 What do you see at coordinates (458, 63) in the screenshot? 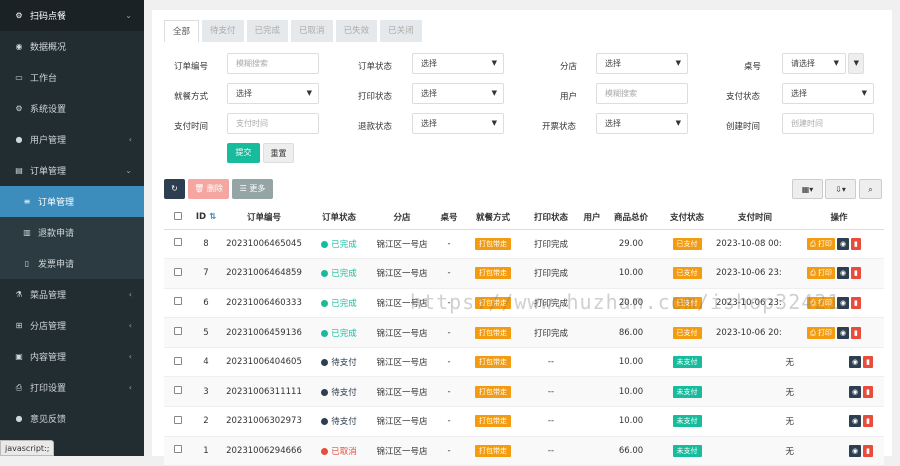
I see `order-status-select: 选择▼` at bounding box center [458, 63].